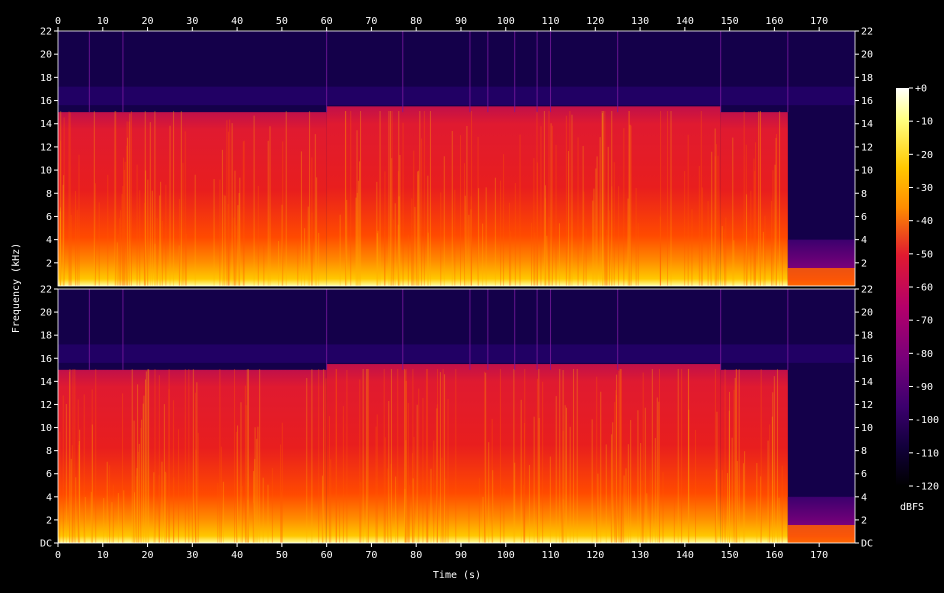  Describe the element at coordinates (457, 575) in the screenshot. I see `x-axis-label: Time (s)` at that location.